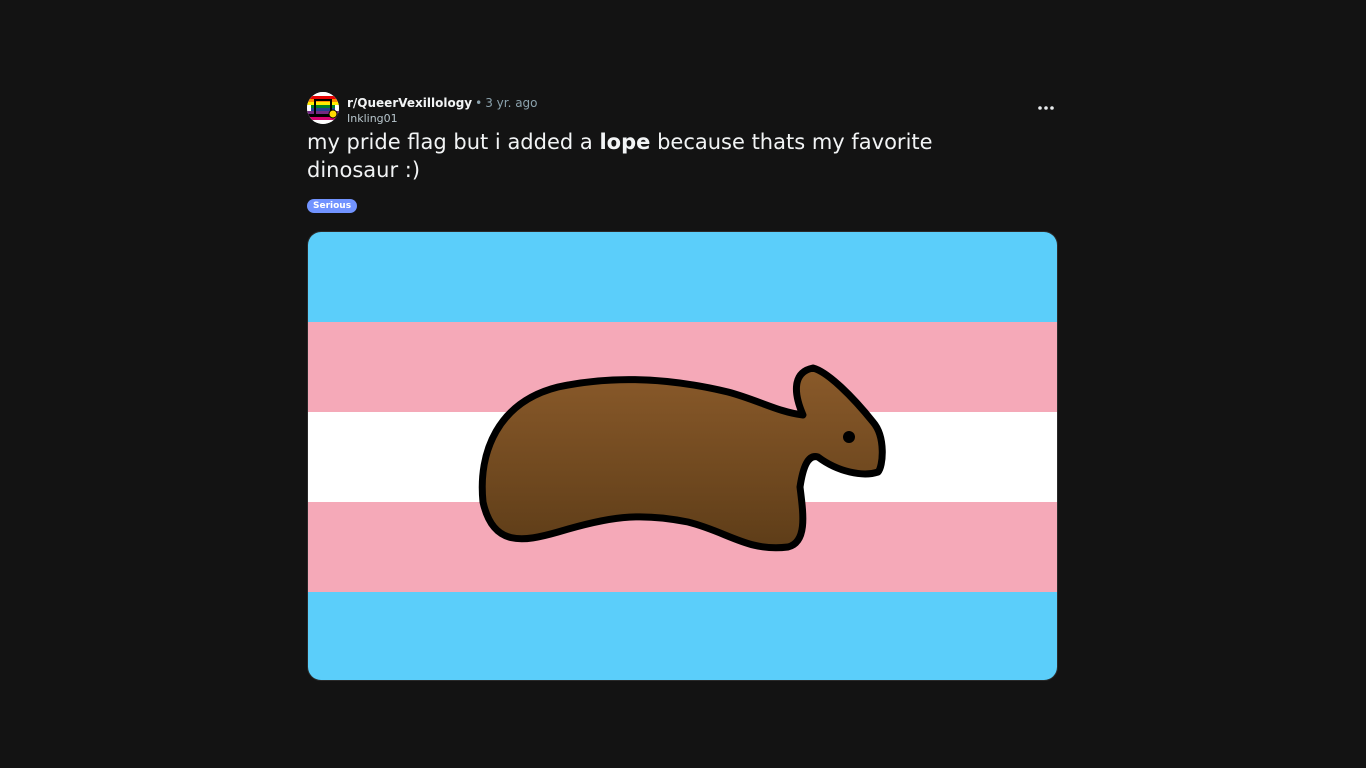 This screenshot has width=1366, height=768. I want to click on title-bold-word: lope, so click(625, 142).